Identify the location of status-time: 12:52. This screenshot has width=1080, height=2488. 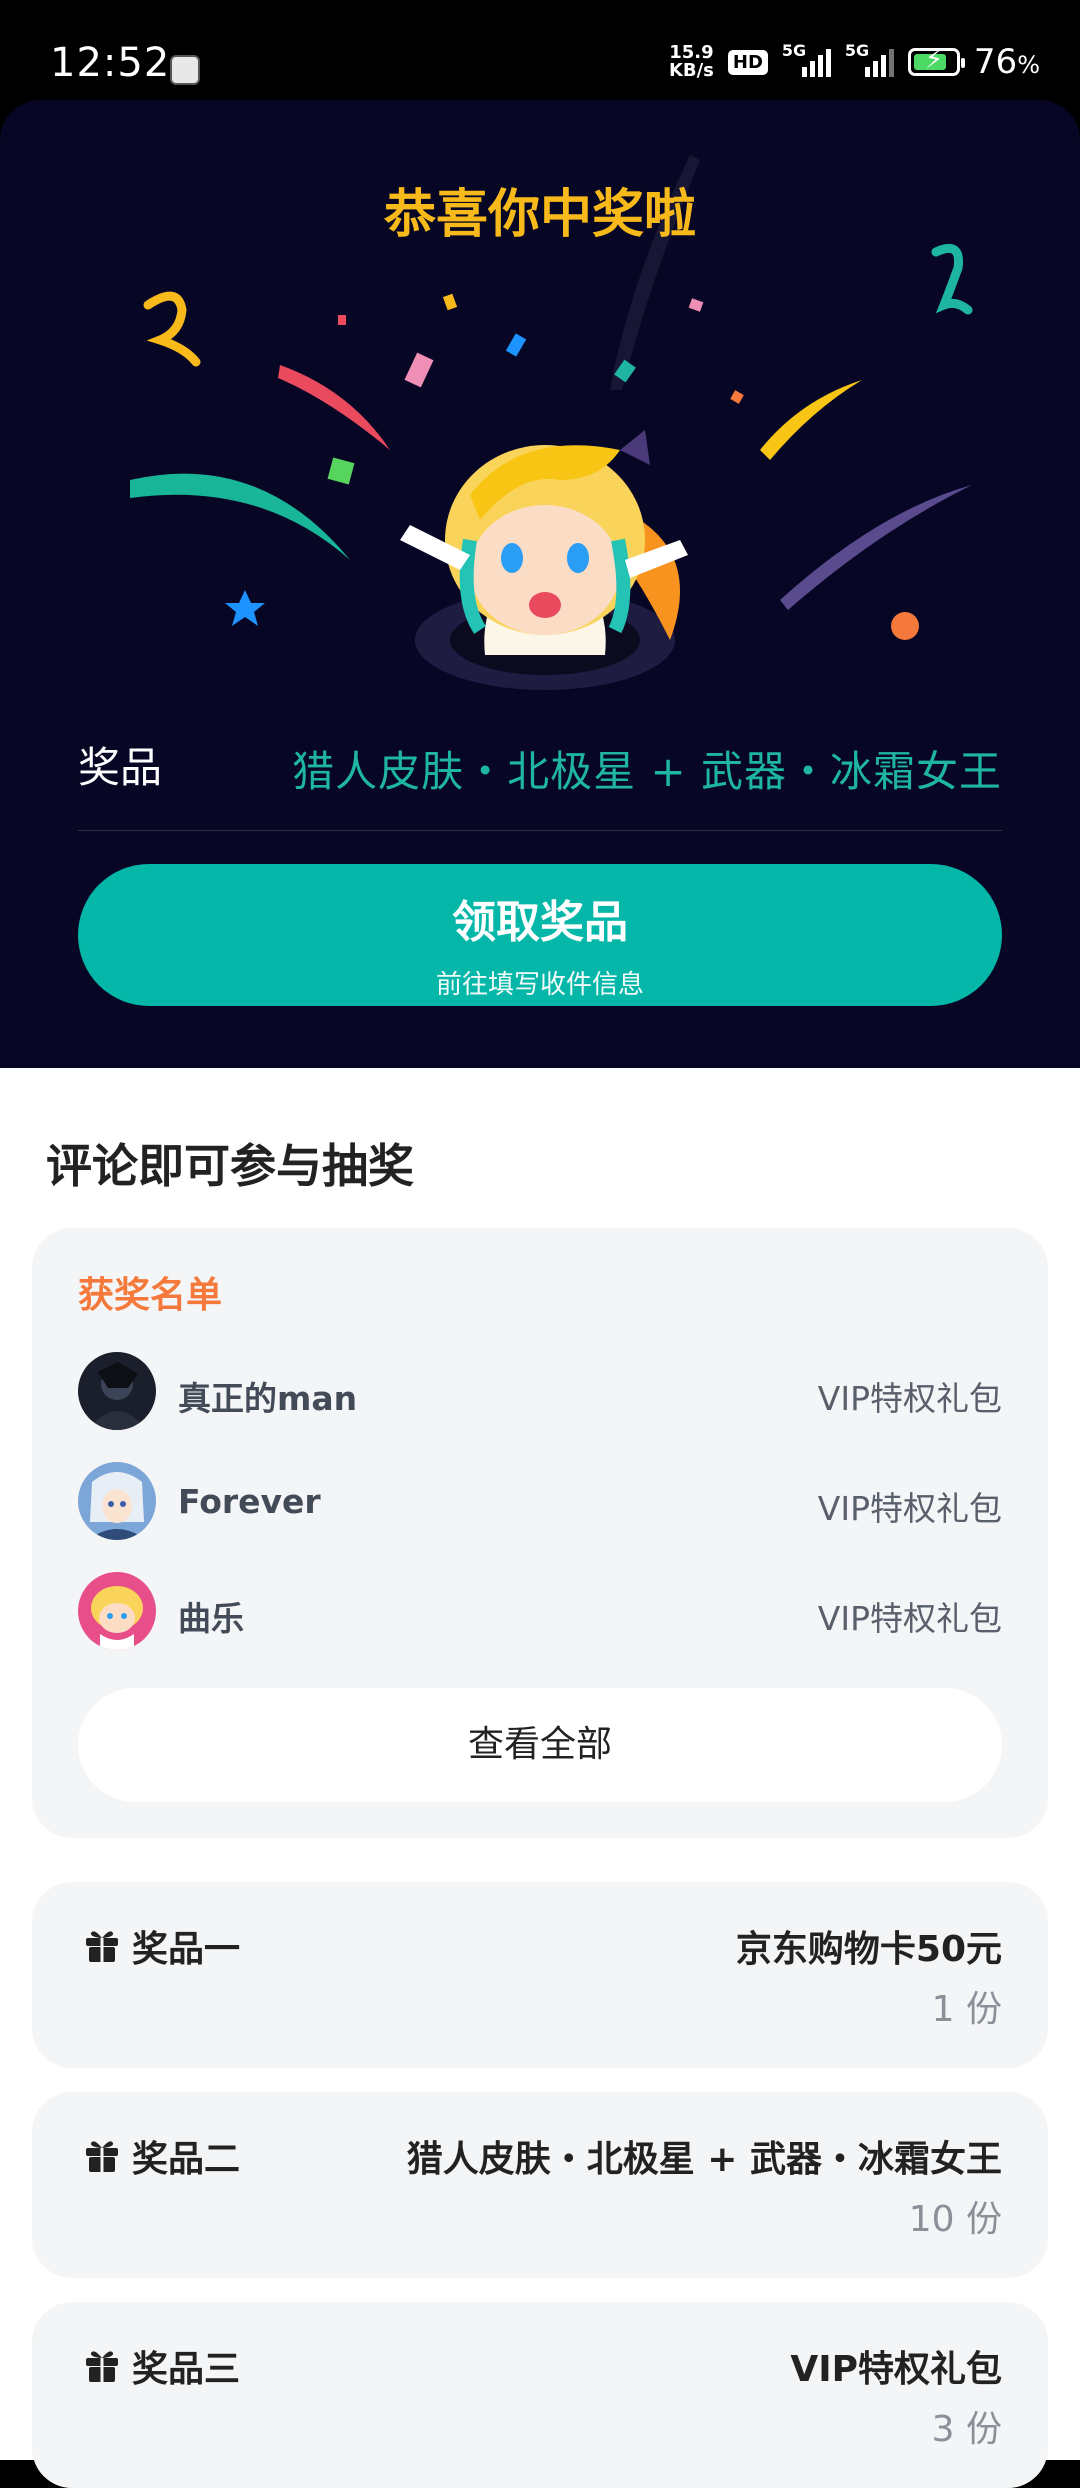
(110, 63).